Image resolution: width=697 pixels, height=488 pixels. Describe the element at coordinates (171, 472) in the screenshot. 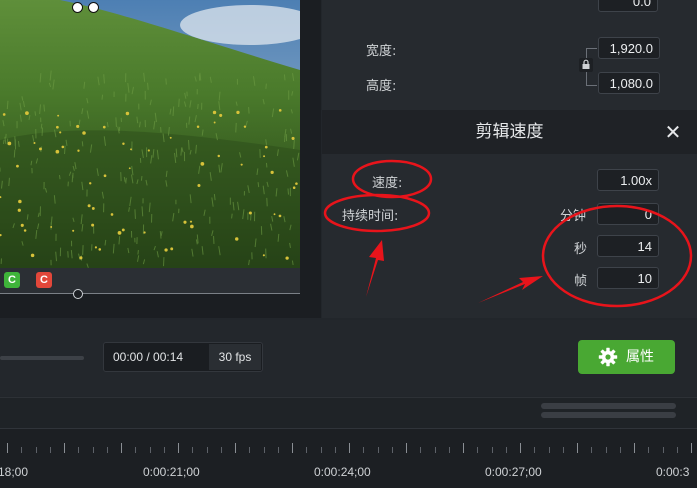

I see `ruler-label: 0:00:21;00` at that location.